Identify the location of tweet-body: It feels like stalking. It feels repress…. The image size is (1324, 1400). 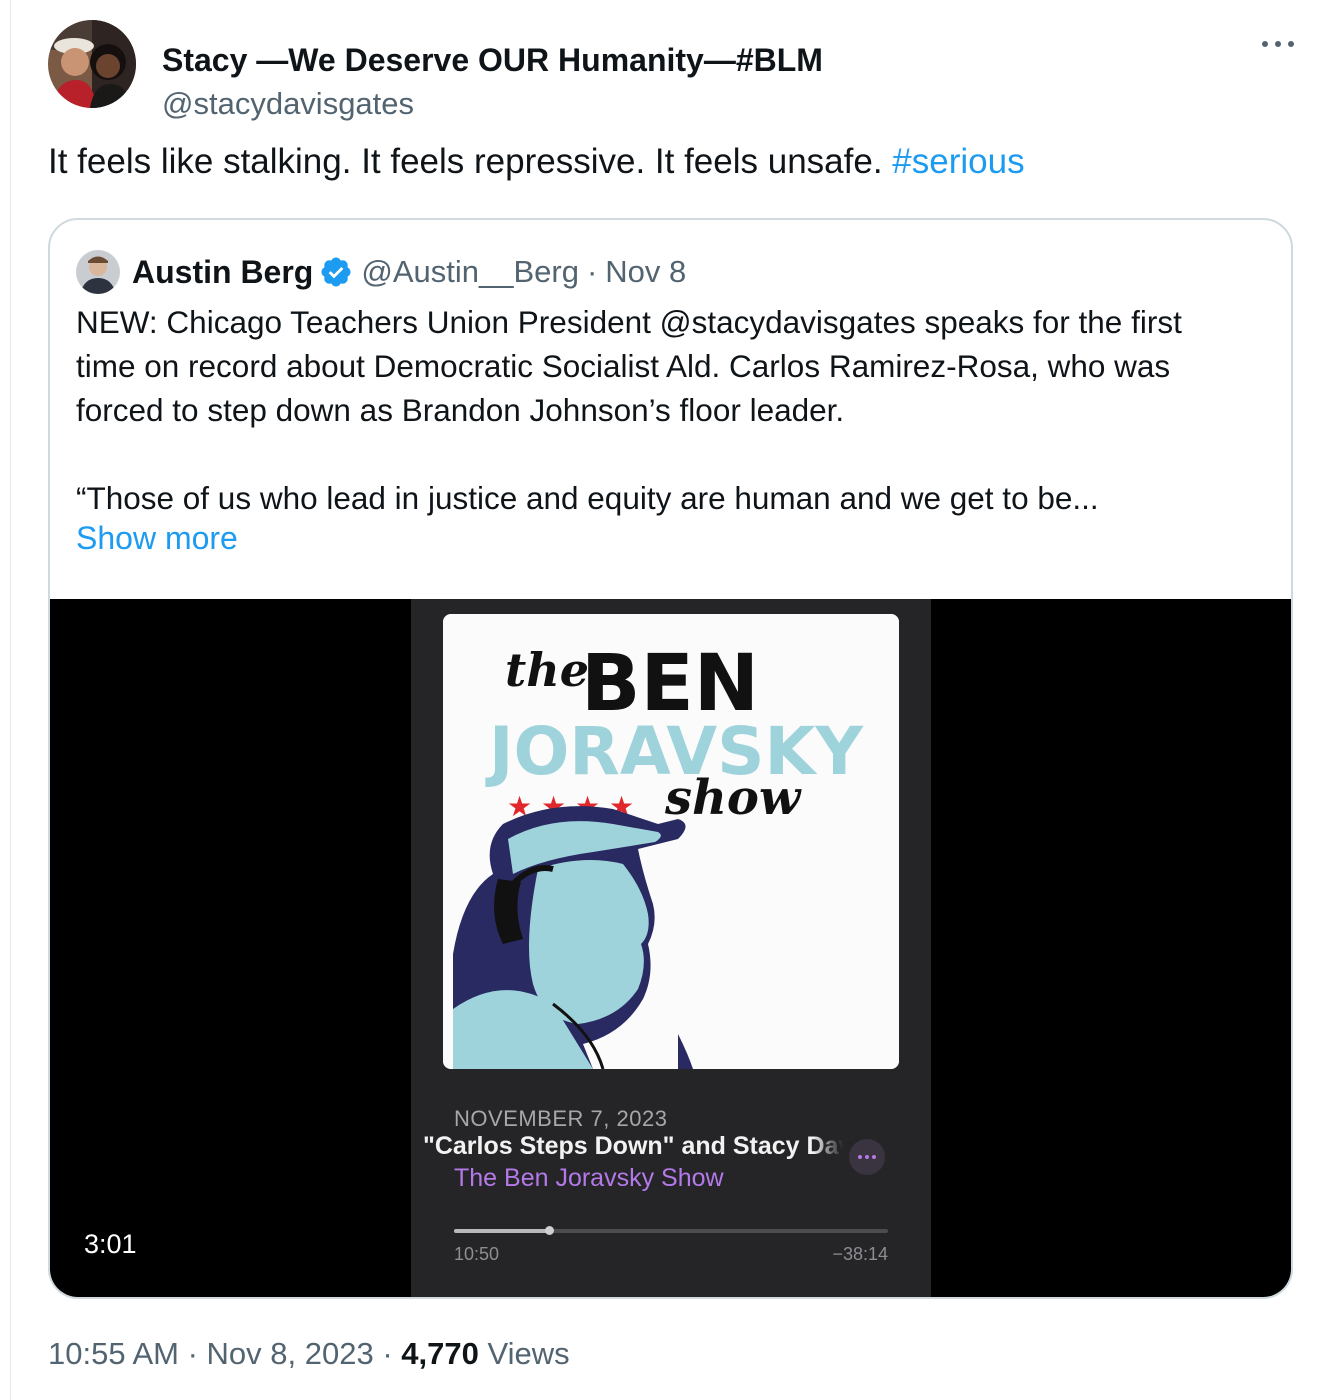
(470, 161).